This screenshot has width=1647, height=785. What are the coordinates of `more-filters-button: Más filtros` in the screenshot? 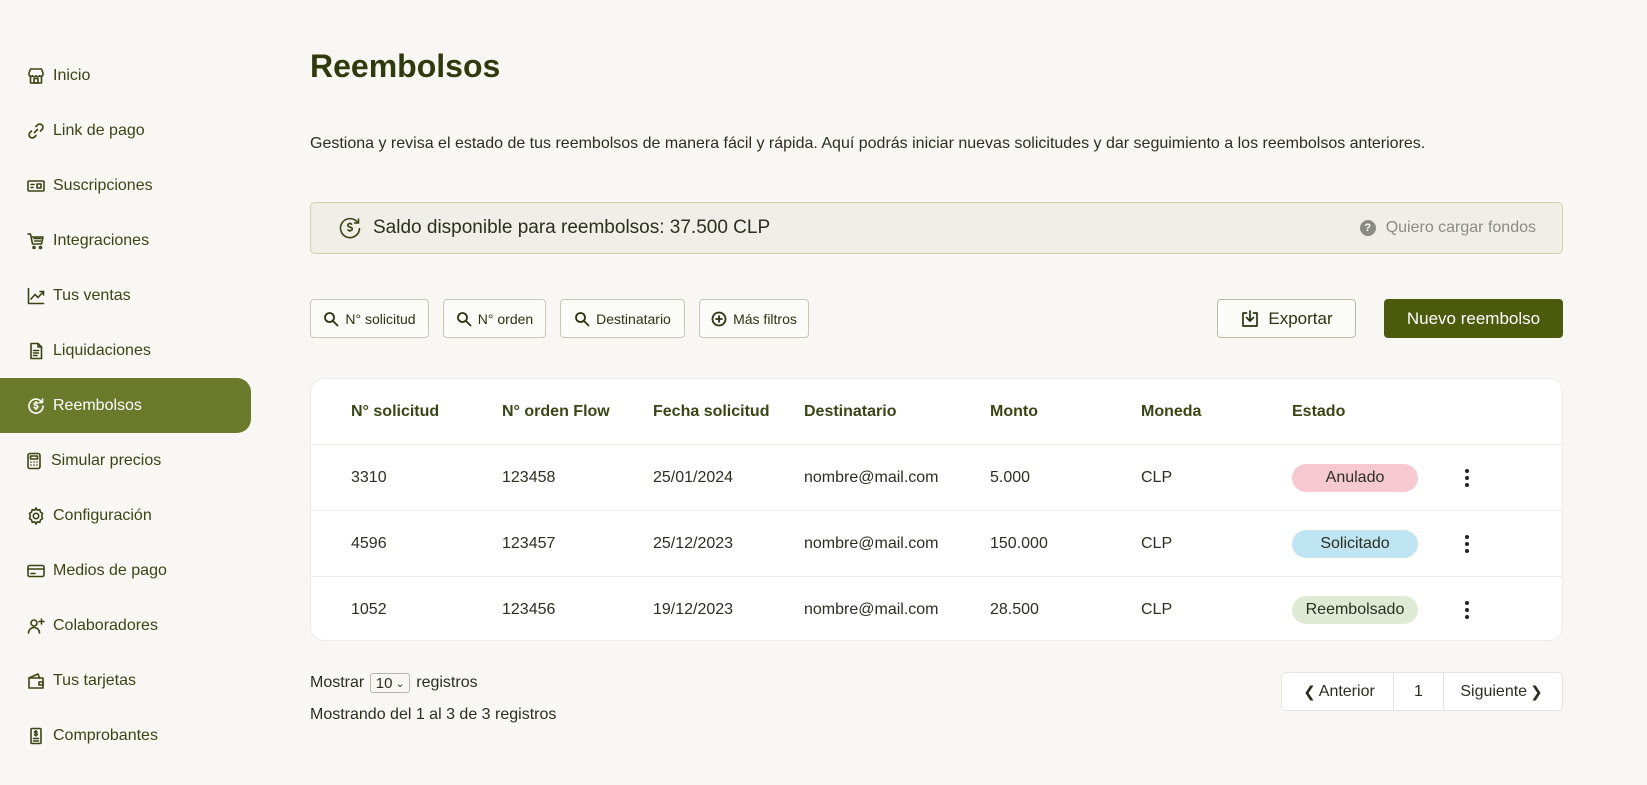 It's located at (754, 318).